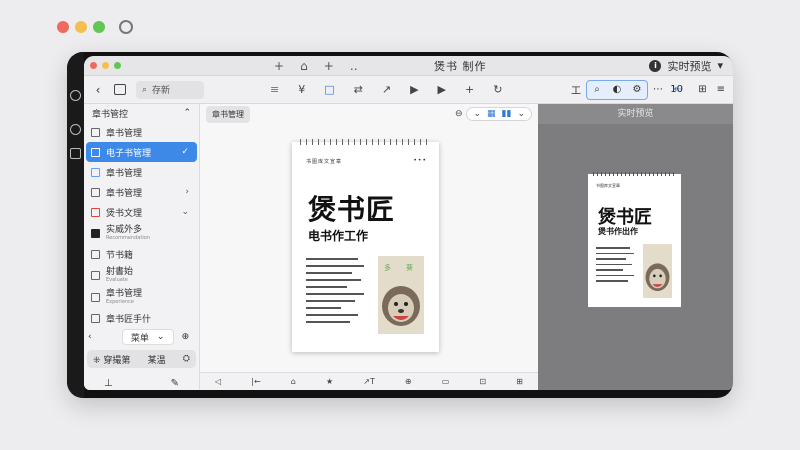 The width and height of the screenshot is (800, 450). Describe the element at coordinates (369, 114) in the screenshot. I see `editor-bar: 章书管理 ⊖ ⌄ ▦ ▮▮ ⌄` at that location.